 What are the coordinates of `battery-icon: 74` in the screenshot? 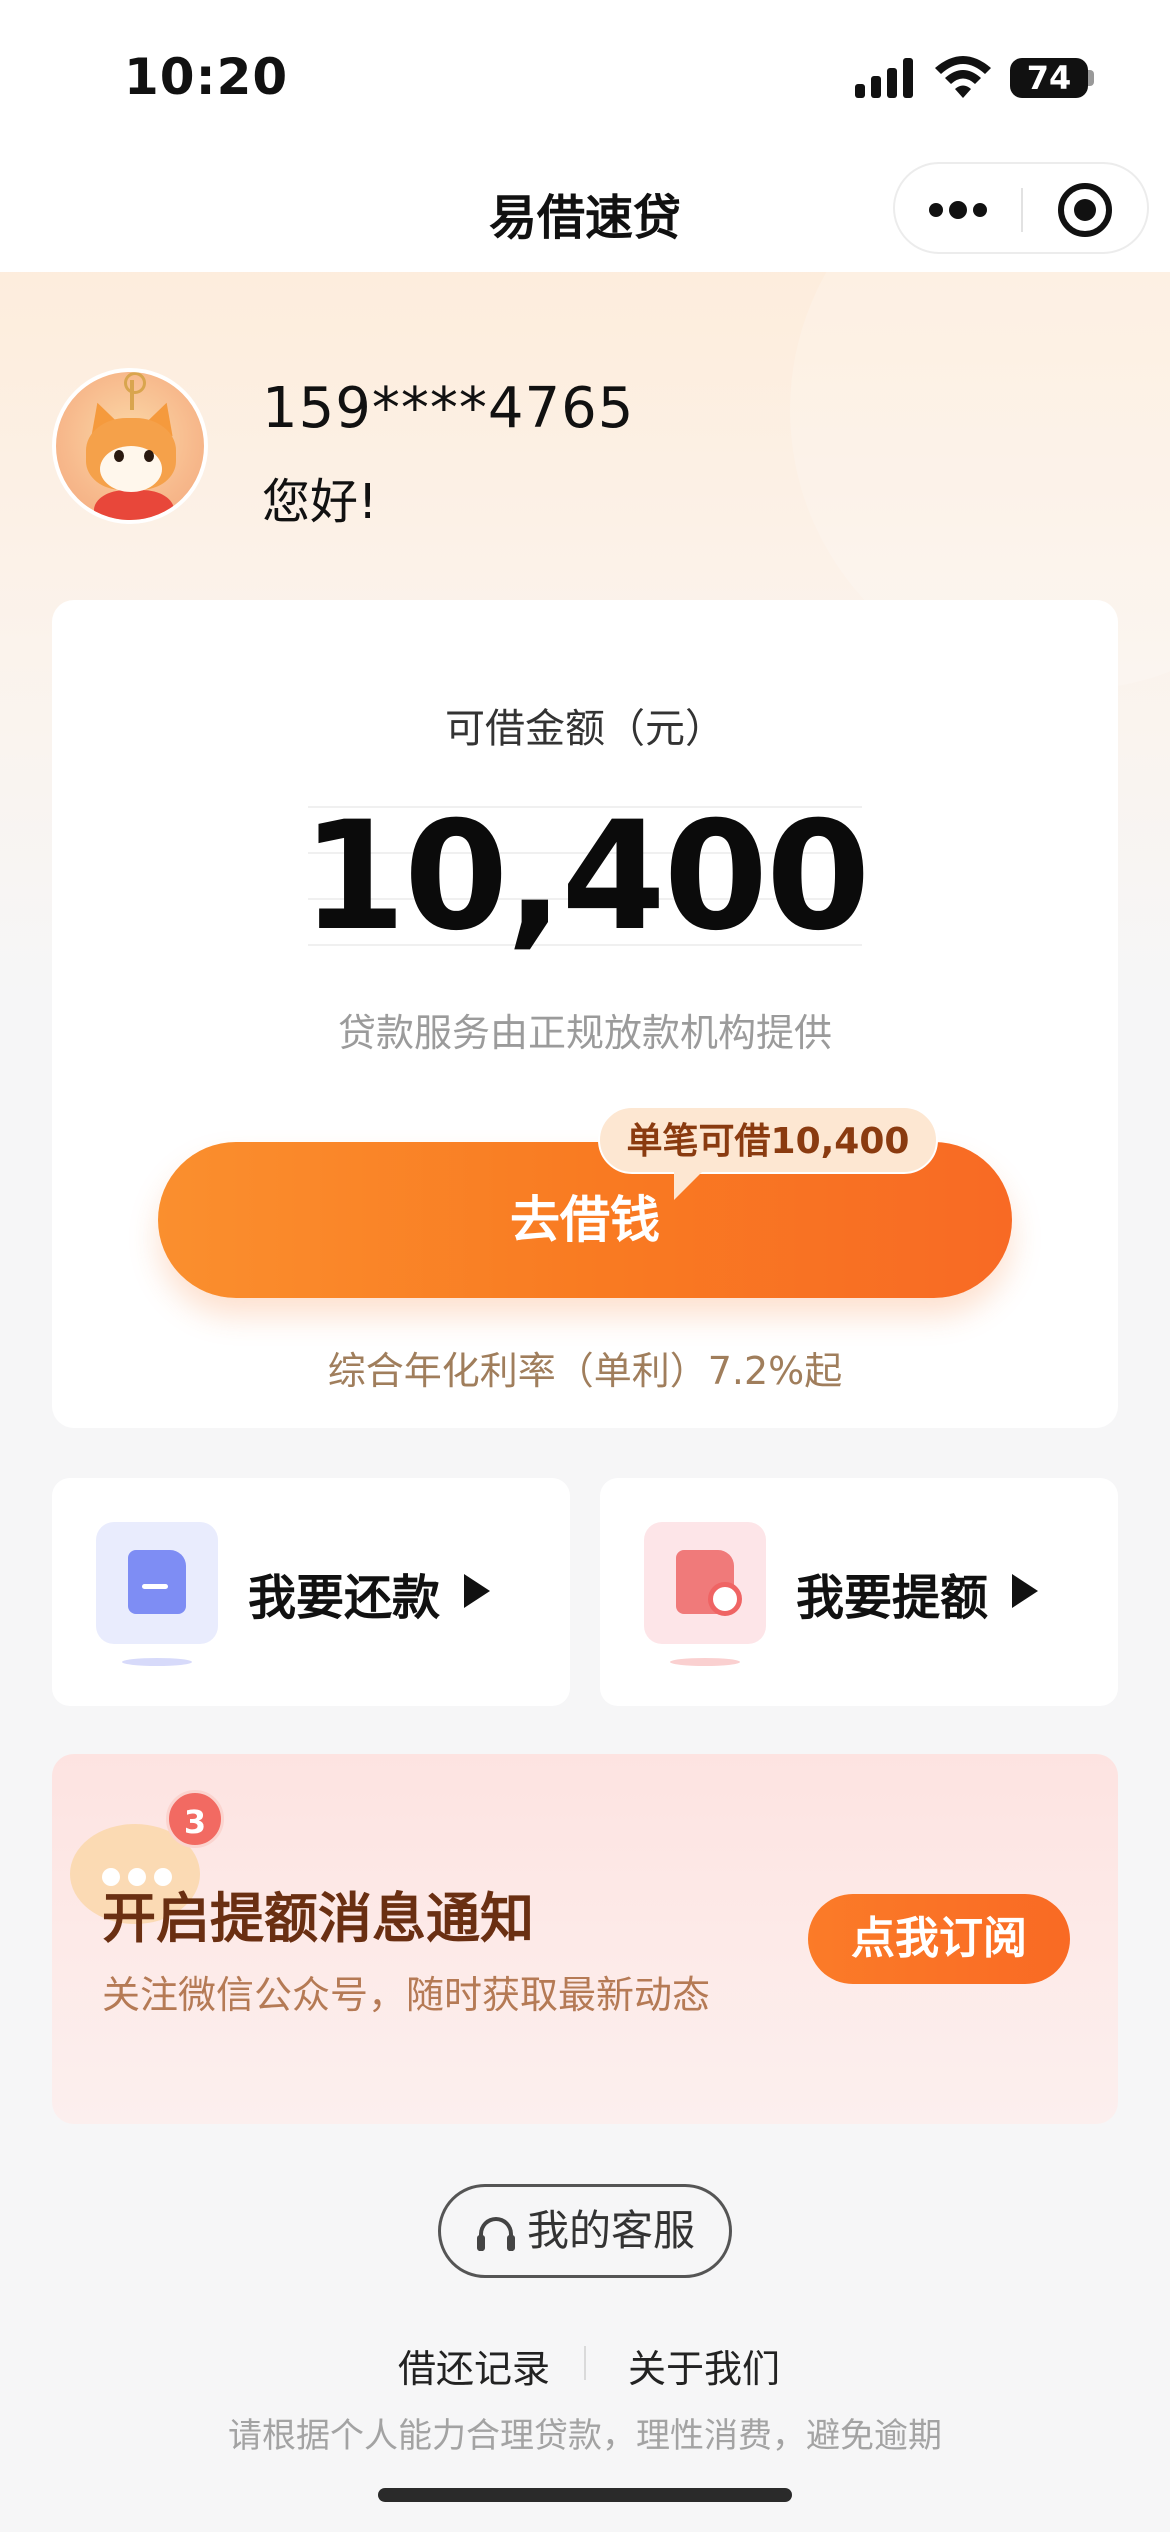 It's located at (1049, 78).